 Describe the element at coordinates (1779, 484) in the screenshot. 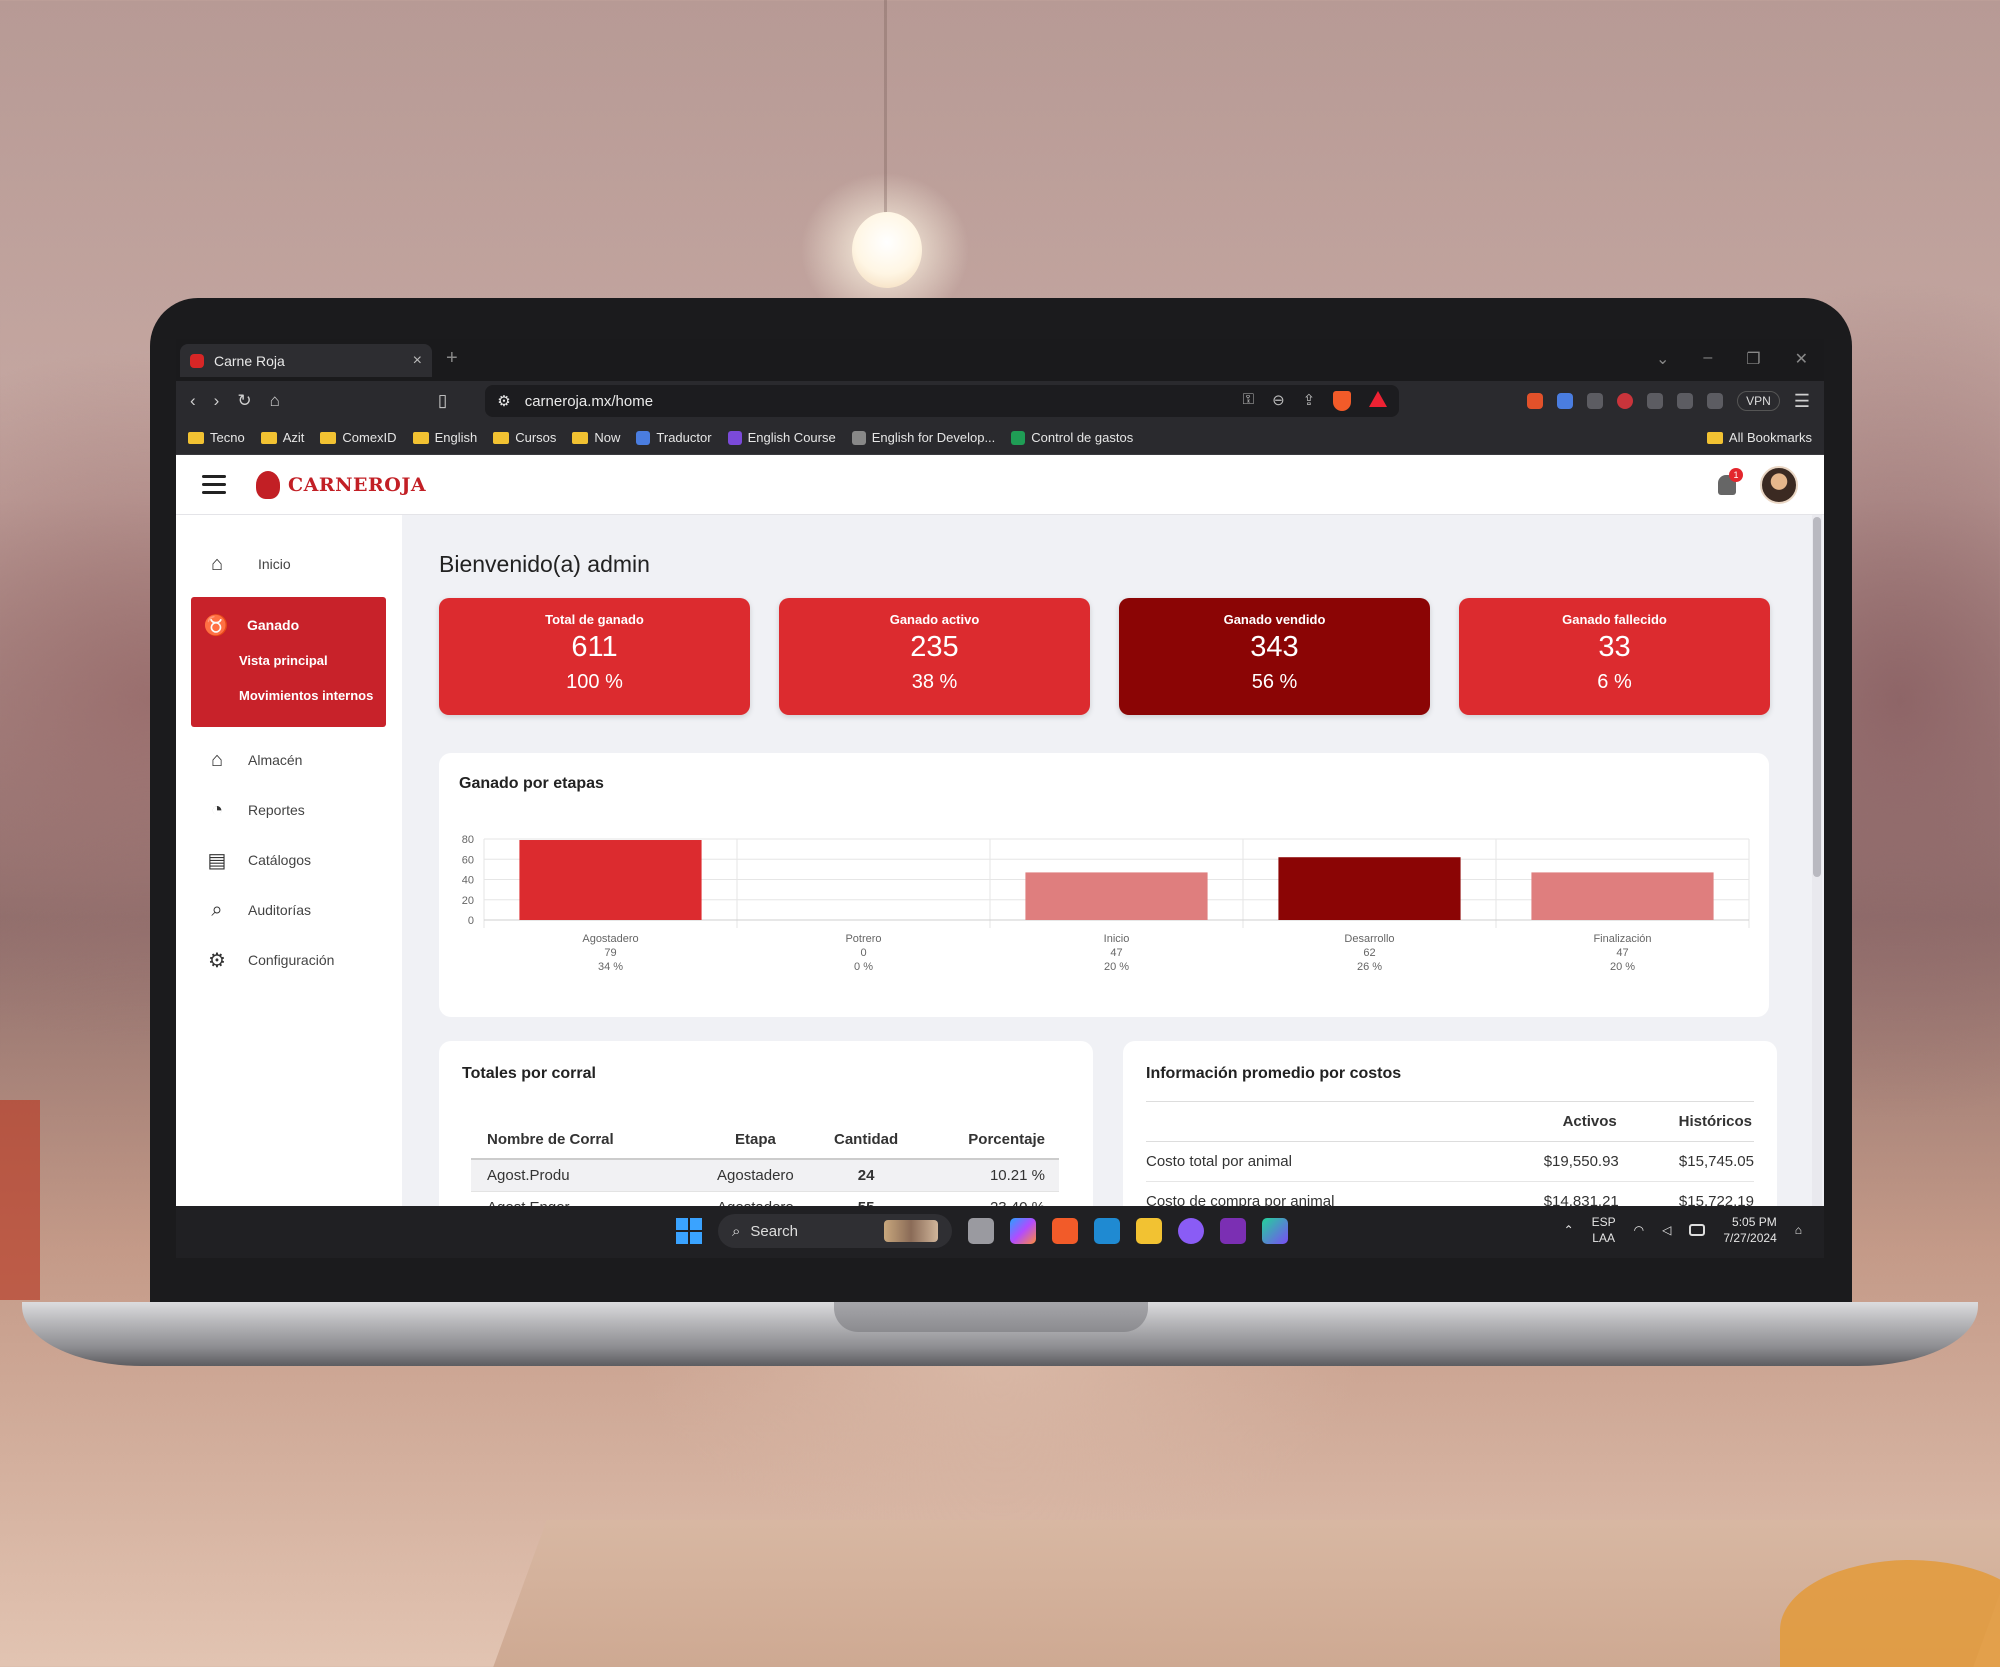

I see `user-avatar` at that location.